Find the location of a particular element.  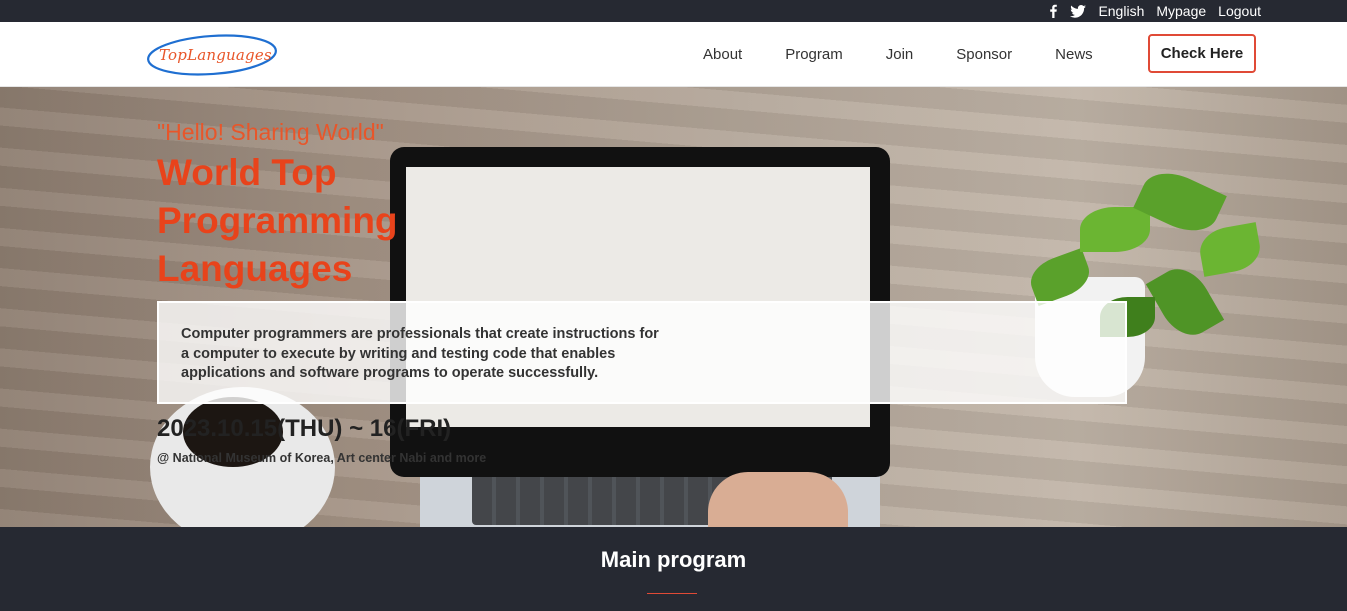

event-date: 2023.10.15(THU) ~ 16(FRI) is located at coordinates (304, 428).